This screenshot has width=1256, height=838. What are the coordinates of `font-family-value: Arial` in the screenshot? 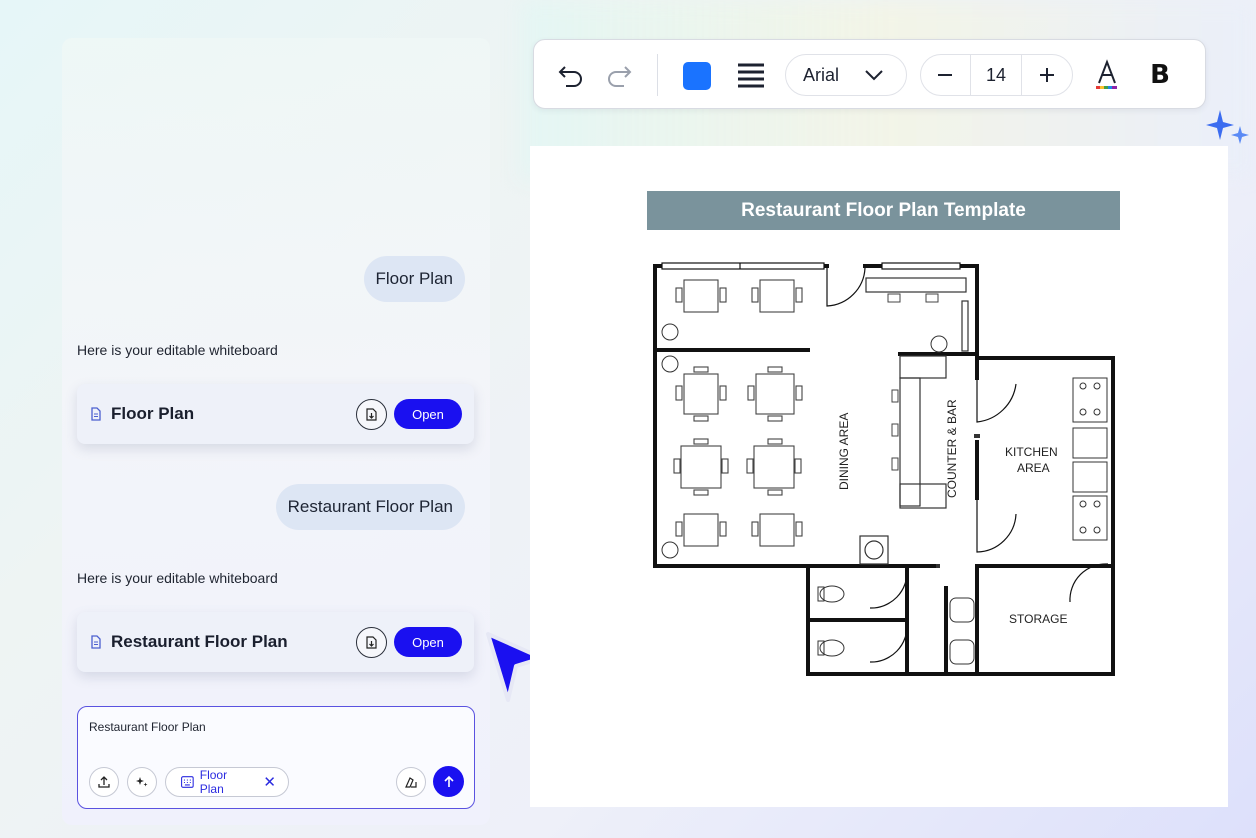 It's located at (821, 74).